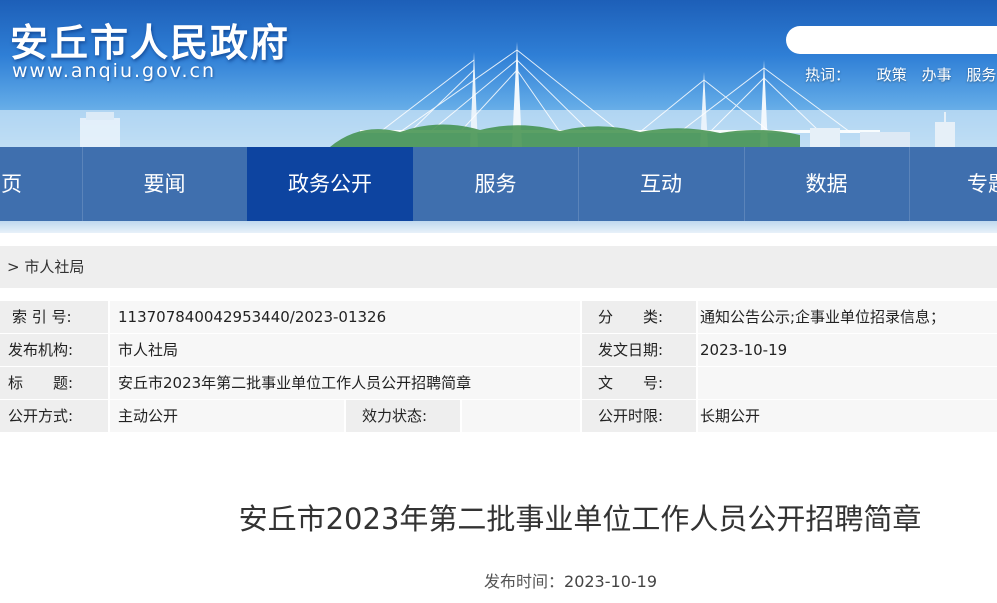 This screenshot has width=997, height=603. I want to click on hot-word-service: 服务, so click(981, 75).